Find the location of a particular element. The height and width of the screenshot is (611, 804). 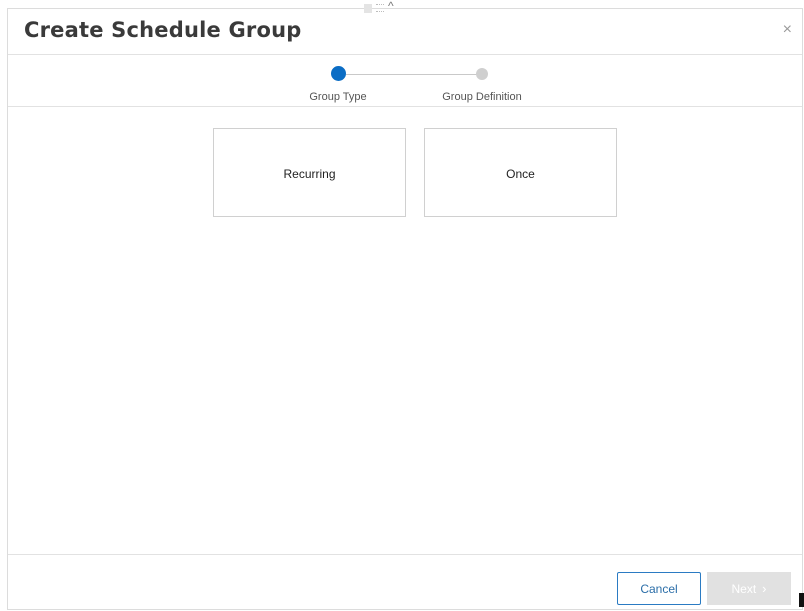

drag-handle-icon: ^ is located at coordinates (385, 7).